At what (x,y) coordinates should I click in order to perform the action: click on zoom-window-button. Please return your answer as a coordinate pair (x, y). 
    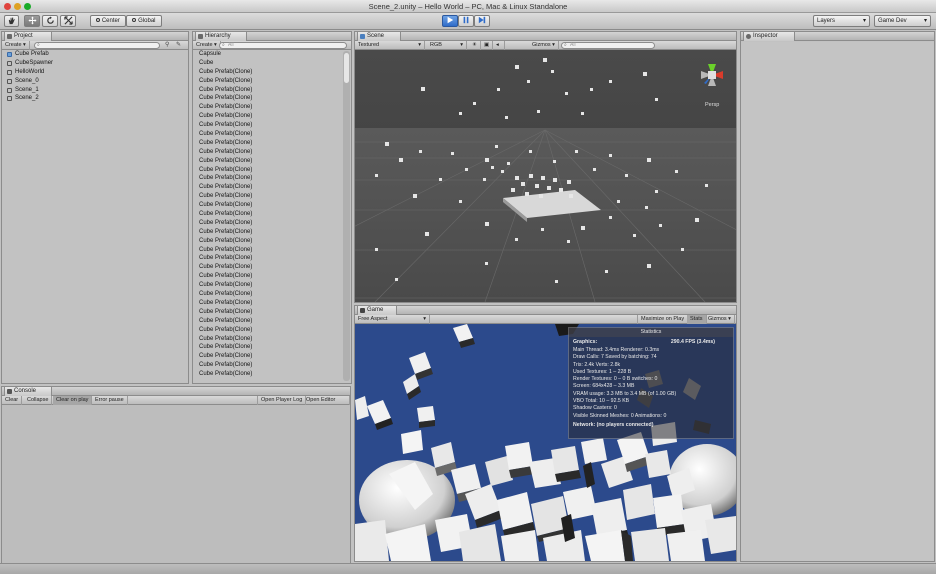
    Looking at the image, I should click on (27, 6).